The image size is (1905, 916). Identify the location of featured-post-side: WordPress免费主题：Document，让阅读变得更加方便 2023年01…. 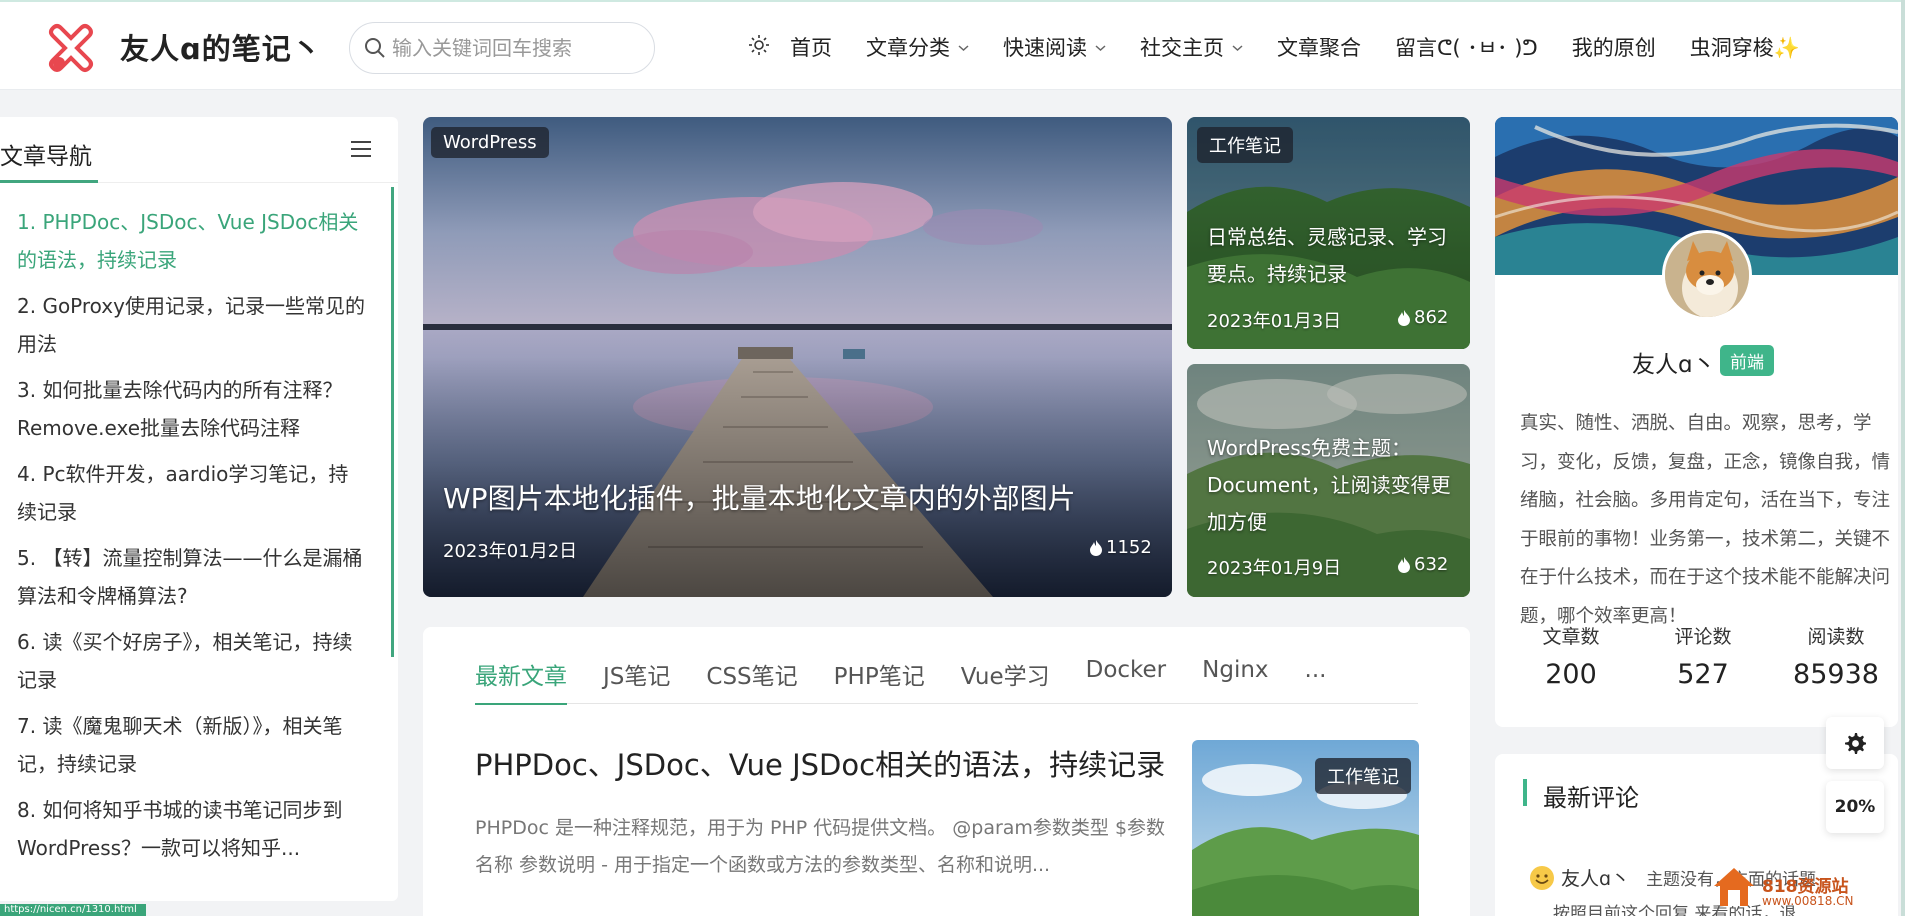
(1328, 480).